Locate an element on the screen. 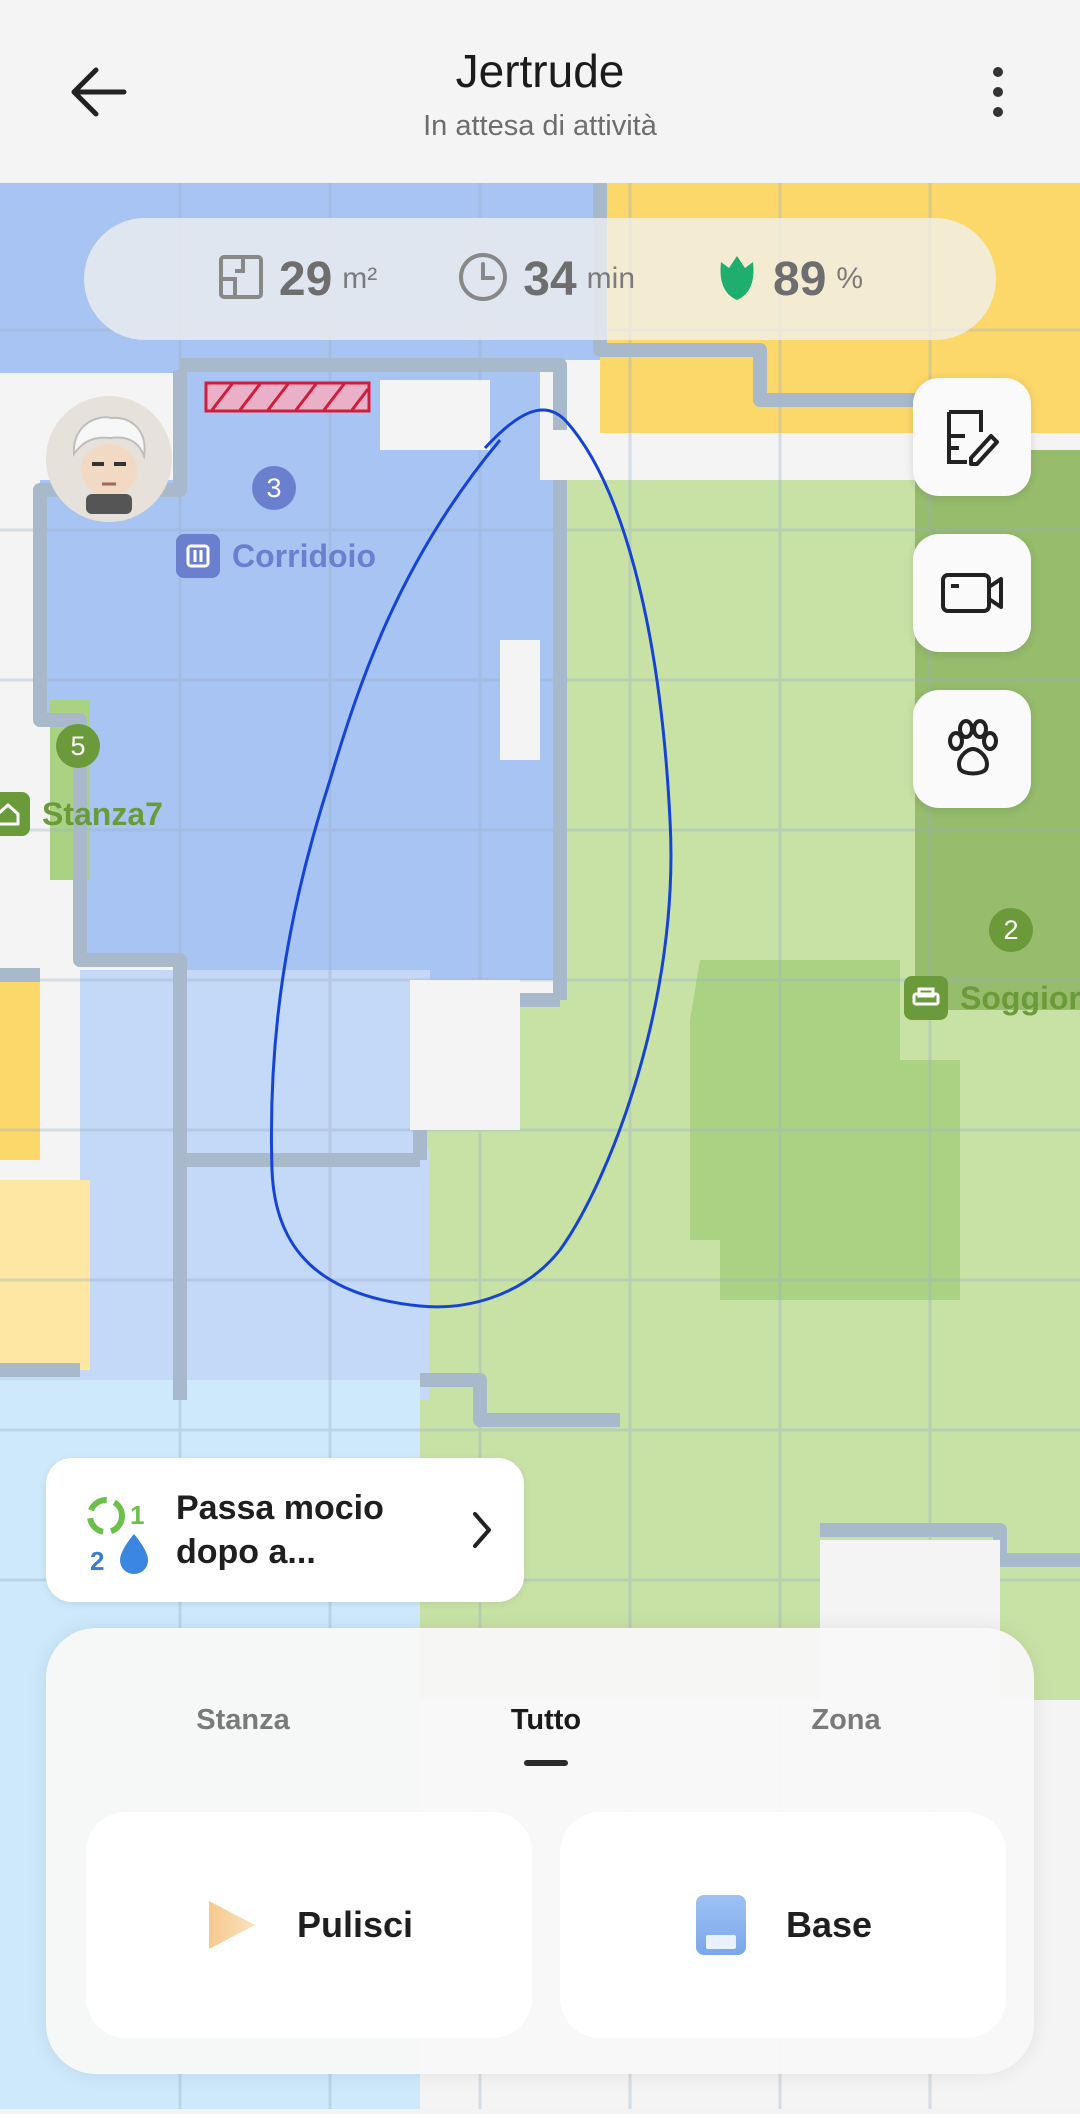 The image size is (1080, 2114). edit-map-button is located at coordinates (972, 437).